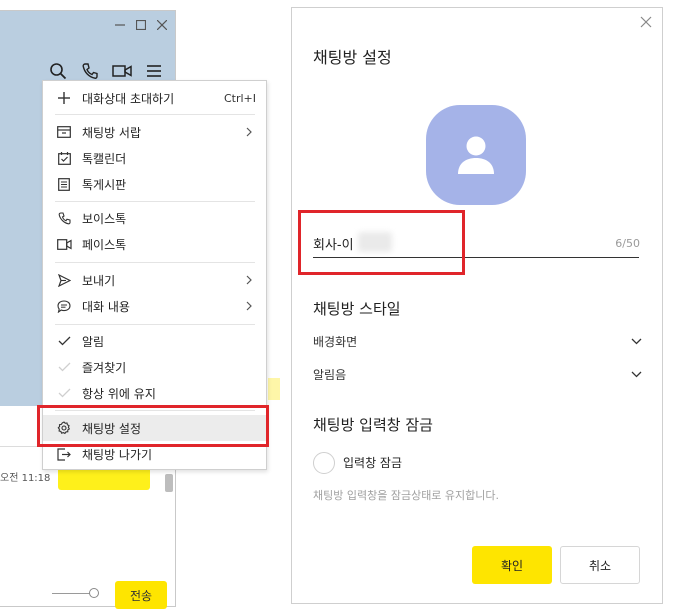 This screenshot has width=673, height=611. I want to click on cancel-button: 취소, so click(600, 565).